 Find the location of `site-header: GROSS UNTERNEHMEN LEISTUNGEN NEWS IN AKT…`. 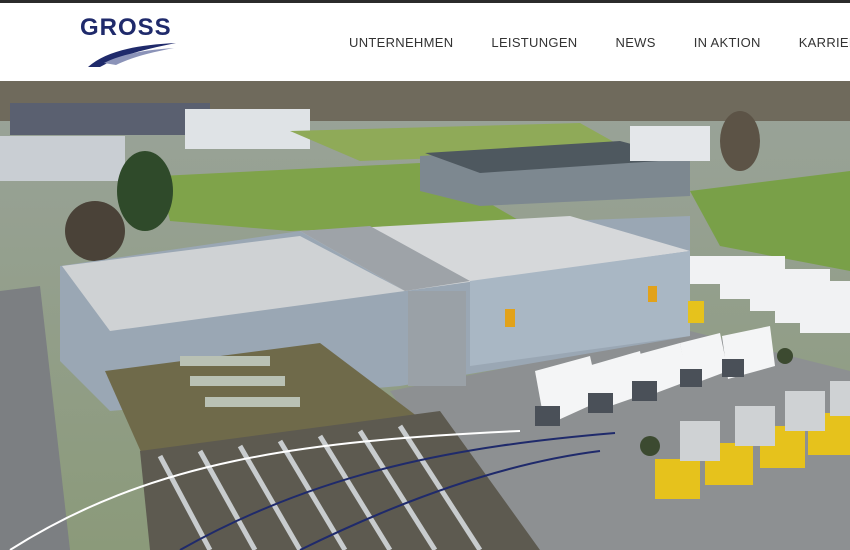

site-header: GROSS UNTERNEHMEN LEISTUNGEN NEWS IN AKT… is located at coordinates (425, 42).